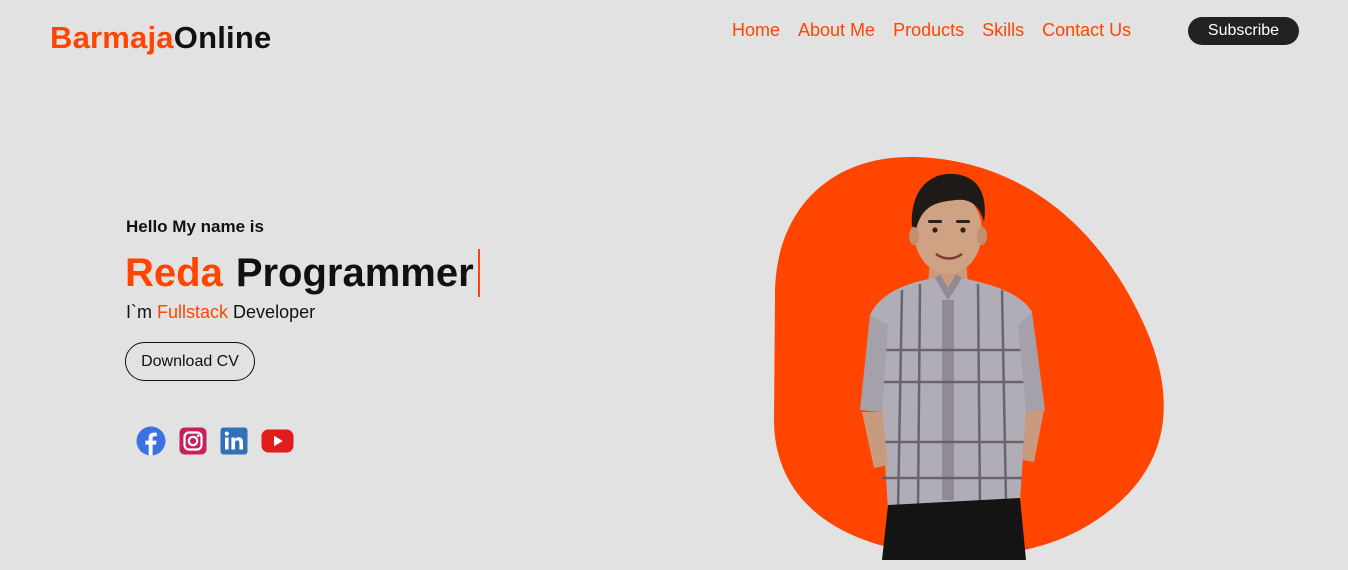 The width and height of the screenshot is (1348, 570). What do you see at coordinates (1003, 30) in the screenshot?
I see `nav-skills: Skills` at bounding box center [1003, 30].